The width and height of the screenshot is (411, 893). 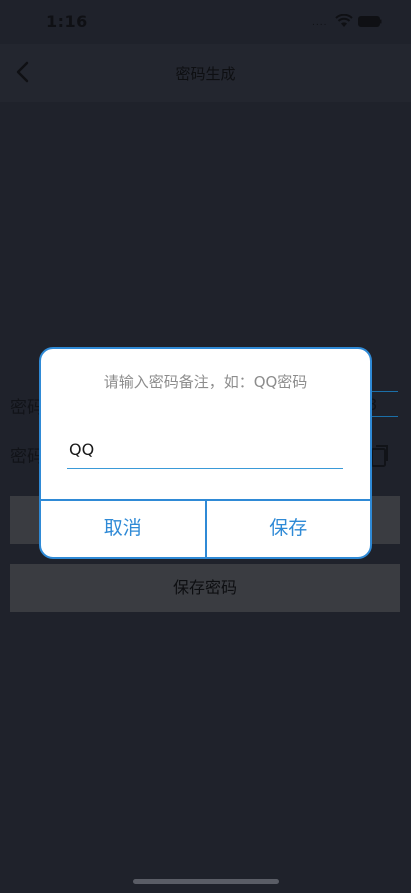 What do you see at coordinates (287, 529) in the screenshot?
I see `save-button: 保存` at bounding box center [287, 529].